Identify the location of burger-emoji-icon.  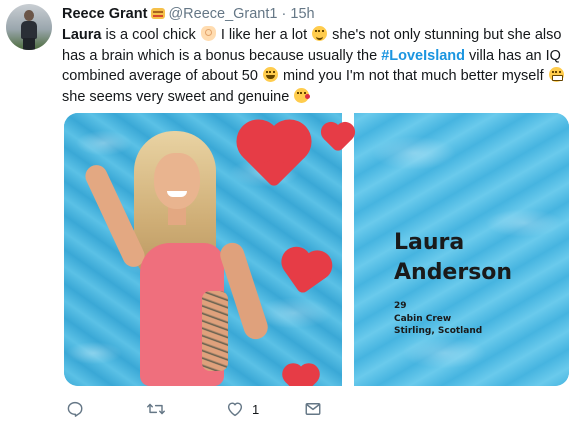
(158, 13).